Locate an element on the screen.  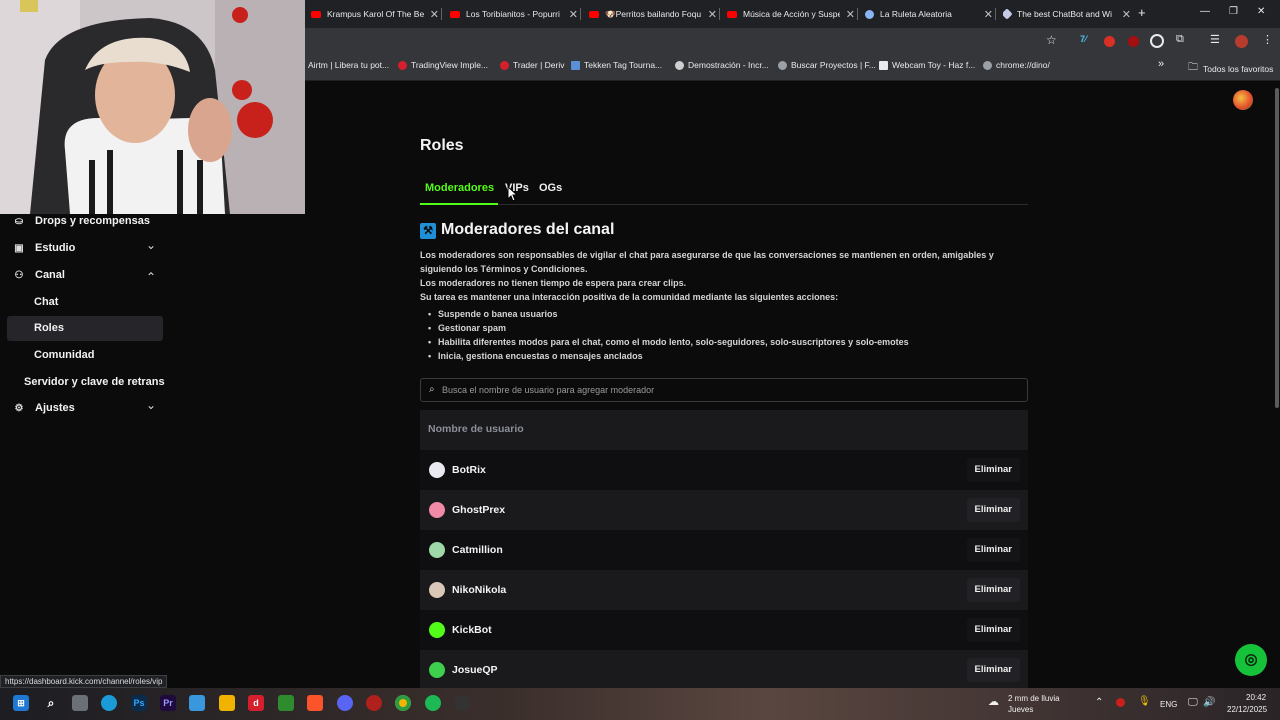
tab-title: Música de Acción y Suspe is located at coordinates (791, 14).